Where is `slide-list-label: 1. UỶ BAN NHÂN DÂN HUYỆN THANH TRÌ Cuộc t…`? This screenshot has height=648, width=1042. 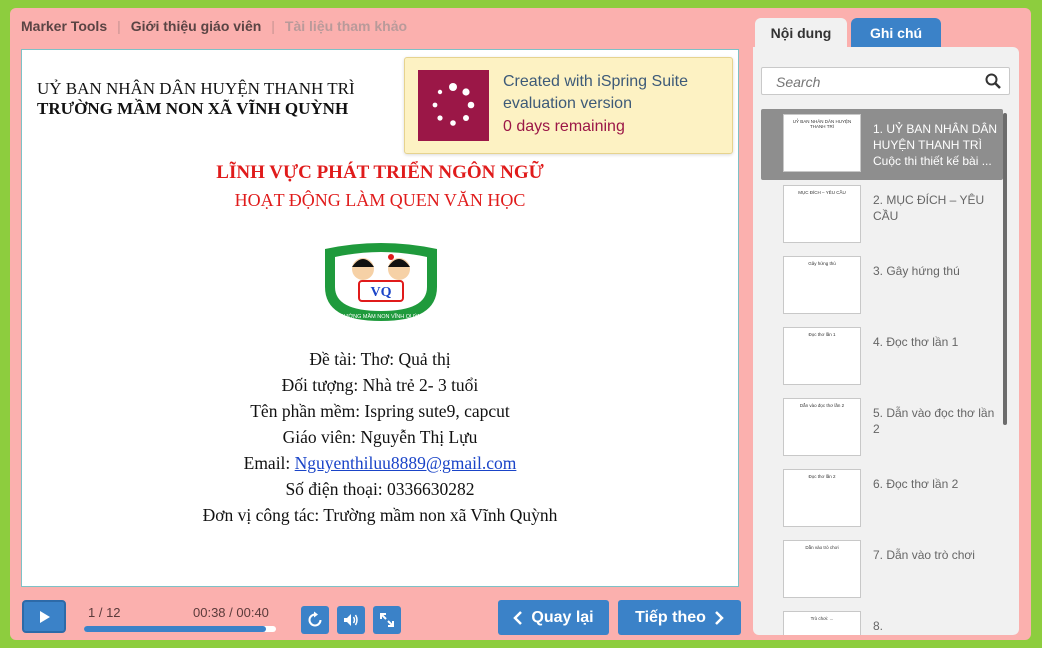 slide-list-label: 1. UỶ BAN NHÂN DÂN HUYỆN THANH TRÌ Cuộc t… is located at coordinates (937, 145).